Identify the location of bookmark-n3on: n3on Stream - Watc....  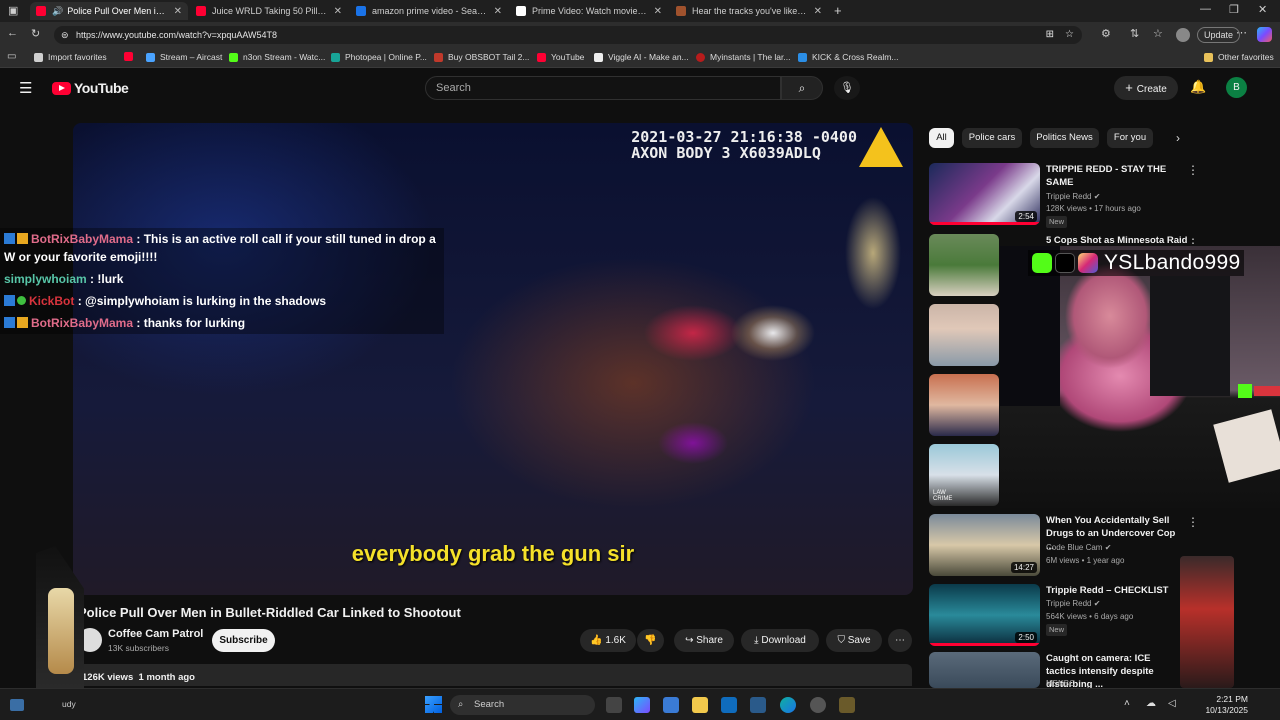
(277, 57).